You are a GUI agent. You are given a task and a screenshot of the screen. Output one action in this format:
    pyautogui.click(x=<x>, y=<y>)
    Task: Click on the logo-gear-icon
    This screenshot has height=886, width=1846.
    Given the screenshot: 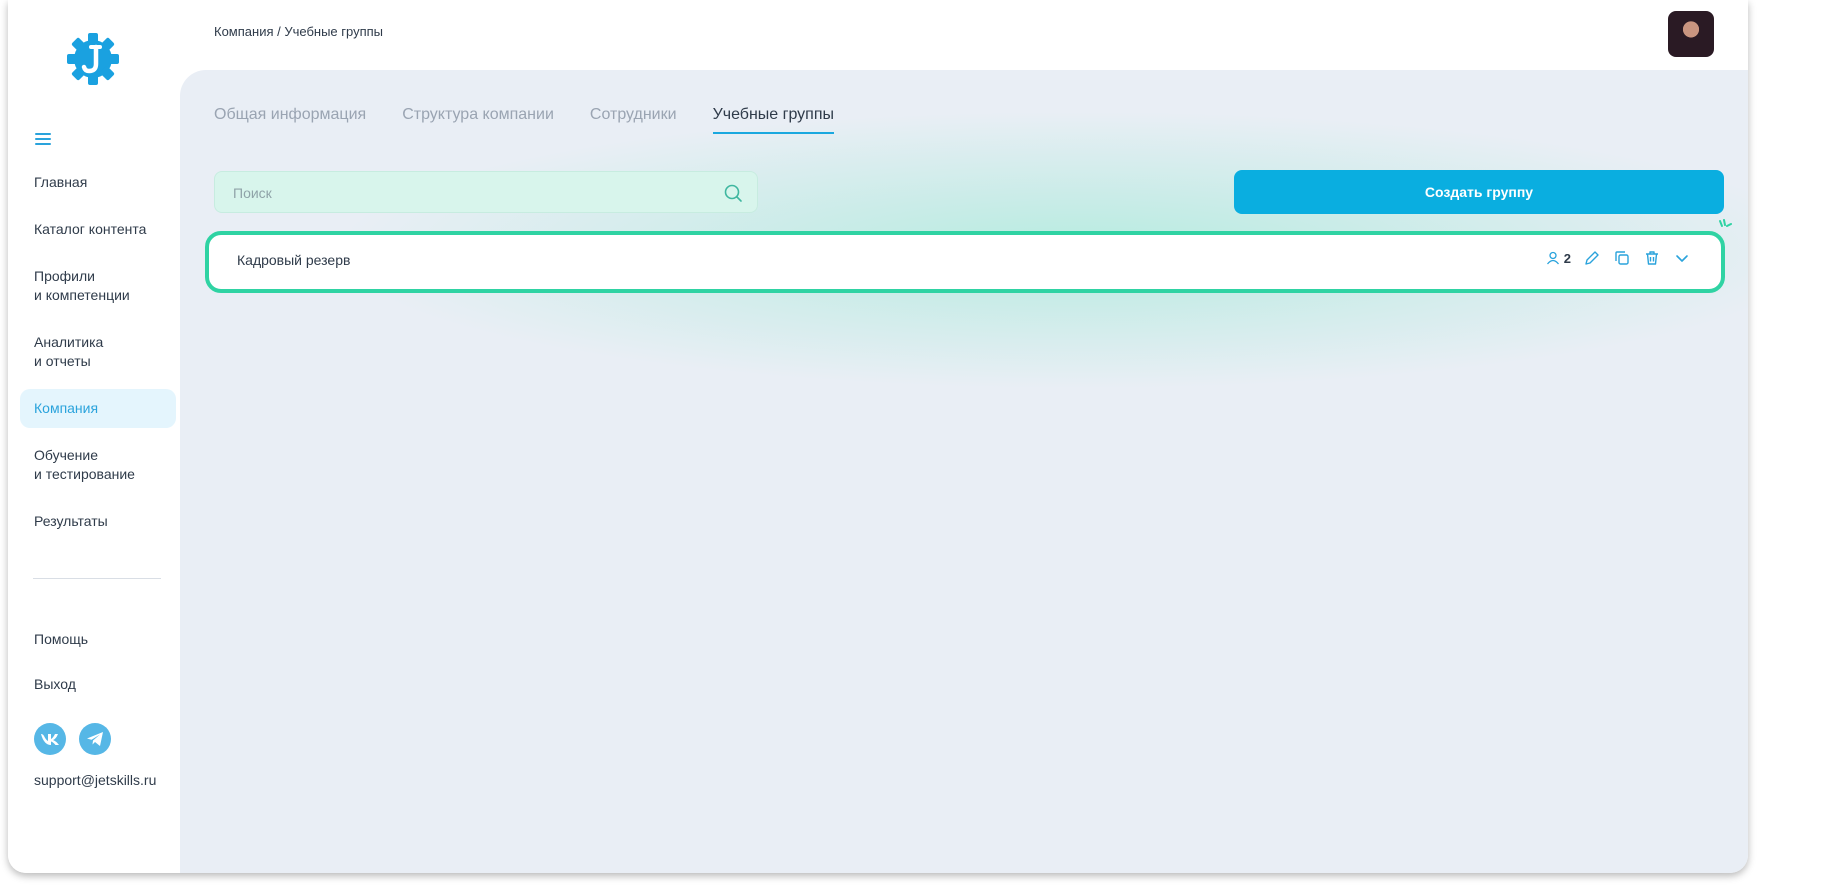 What is the action you would take?
    pyautogui.click(x=93, y=59)
    